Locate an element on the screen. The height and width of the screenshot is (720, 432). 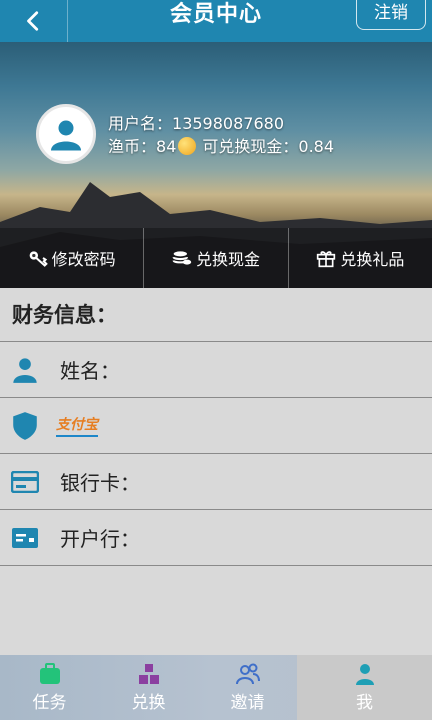
person-icon is located at coordinates (25, 370).